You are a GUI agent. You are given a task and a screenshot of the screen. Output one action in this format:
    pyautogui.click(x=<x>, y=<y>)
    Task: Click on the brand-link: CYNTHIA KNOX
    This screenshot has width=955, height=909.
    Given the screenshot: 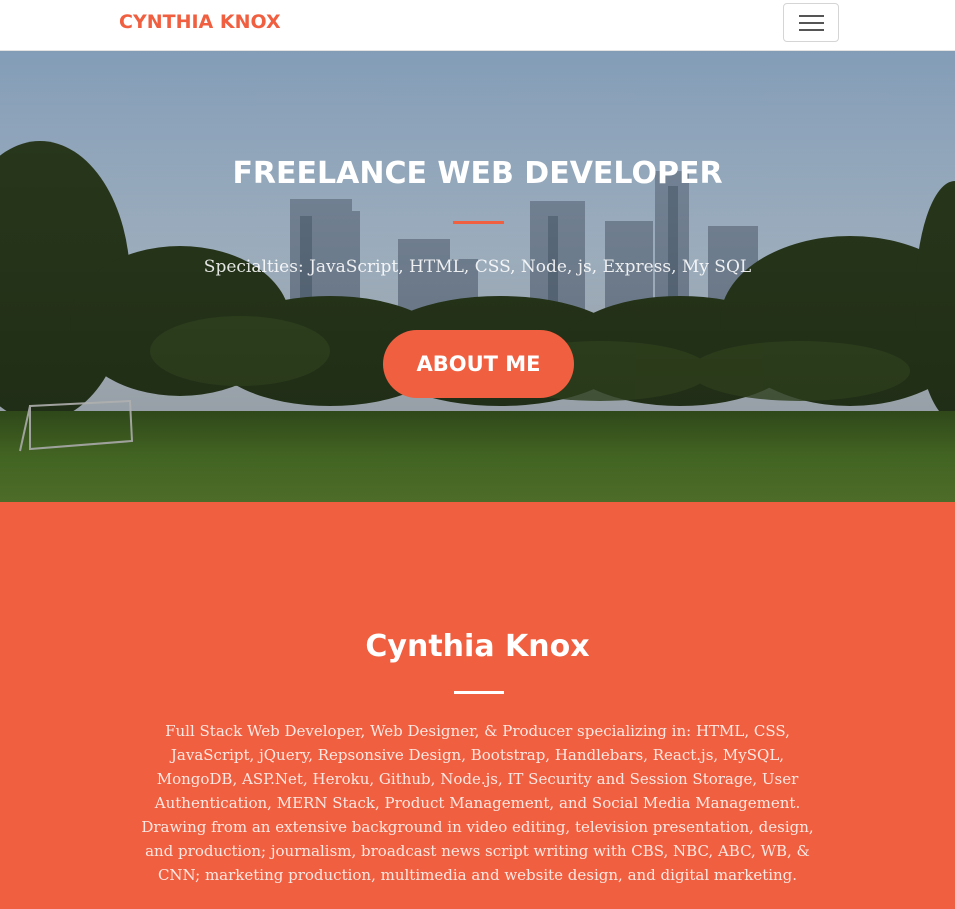 What is the action you would take?
    pyautogui.click(x=200, y=22)
    